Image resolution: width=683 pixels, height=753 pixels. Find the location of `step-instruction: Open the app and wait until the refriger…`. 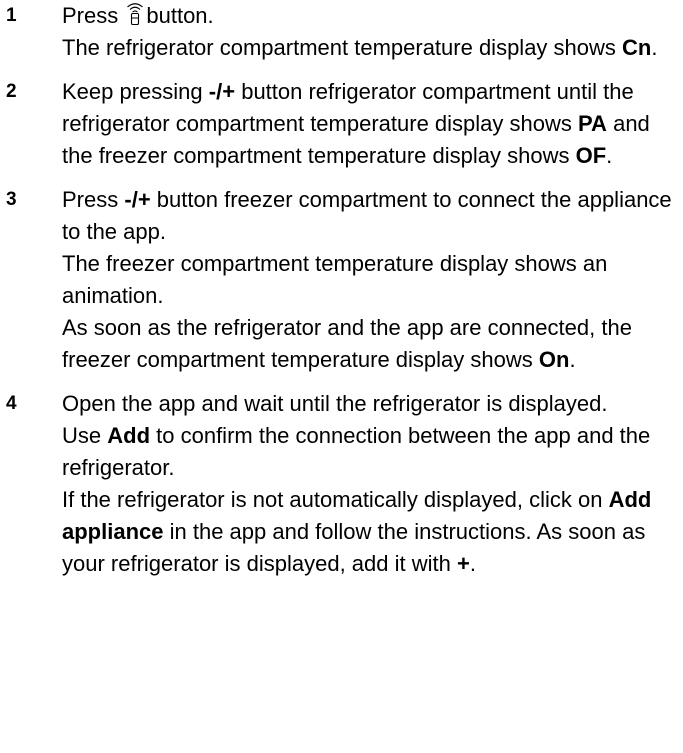

step-instruction: Open the app and wait until the refriger… is located at coordinates (335, 403).